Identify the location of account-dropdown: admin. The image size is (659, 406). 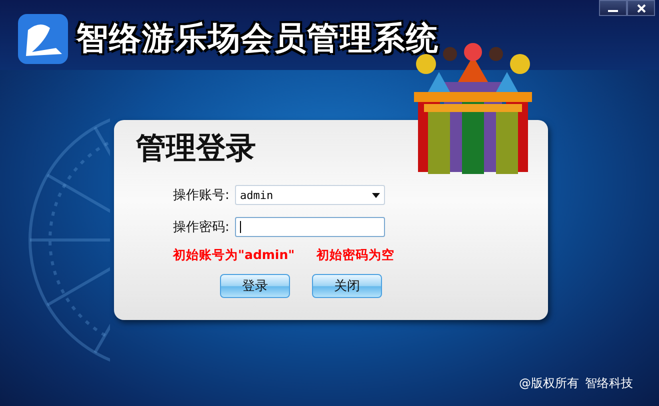
(310, 195).